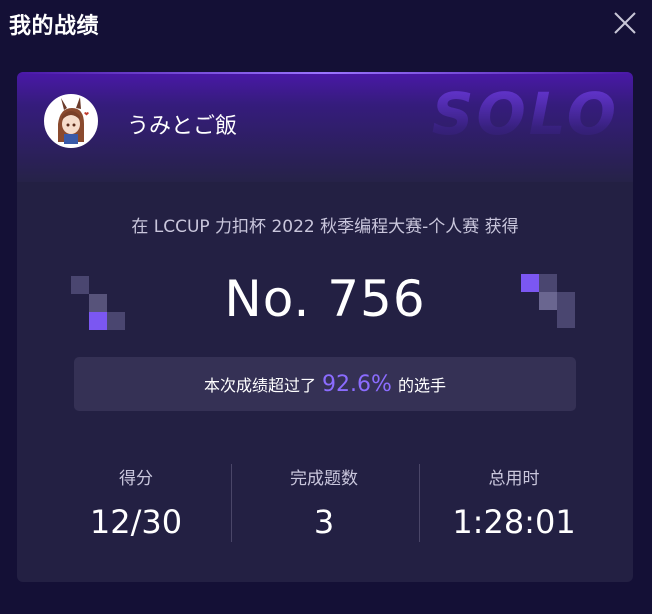  I want to click on stat-time: 总用时 1:28:01, so click(514, 502).